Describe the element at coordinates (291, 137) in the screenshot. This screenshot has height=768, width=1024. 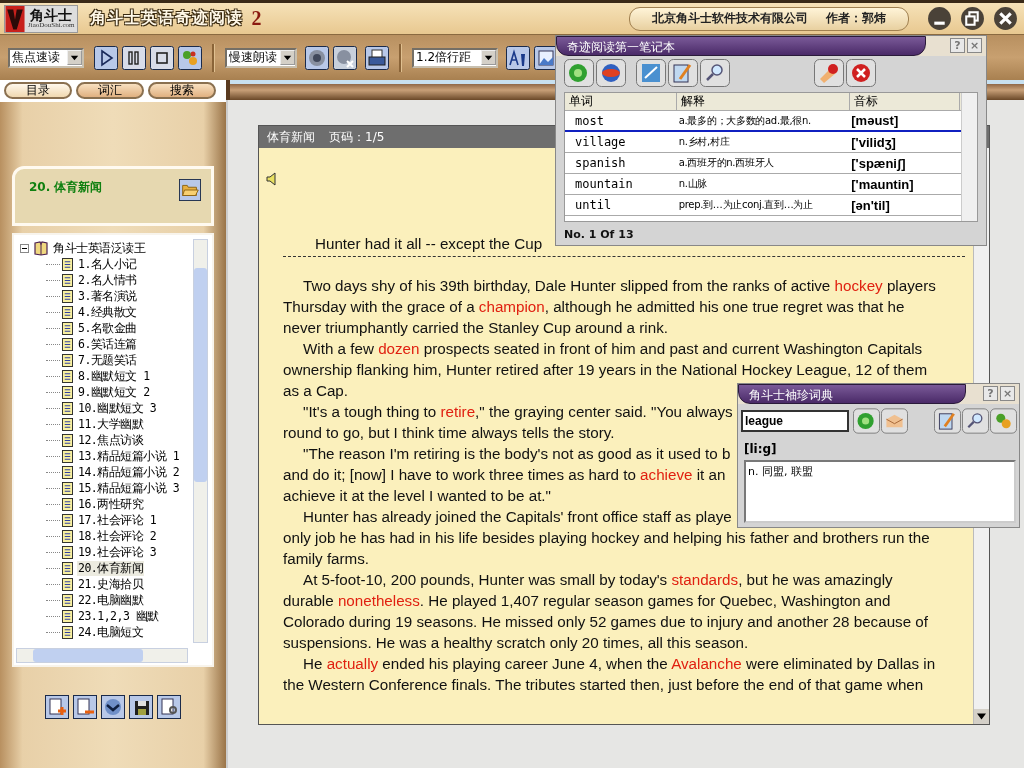
I see `document-category: 体育新闻` at that location.